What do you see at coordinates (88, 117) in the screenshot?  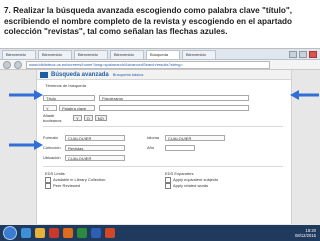 I see `or-button: O` at bounding box center [88, 117].